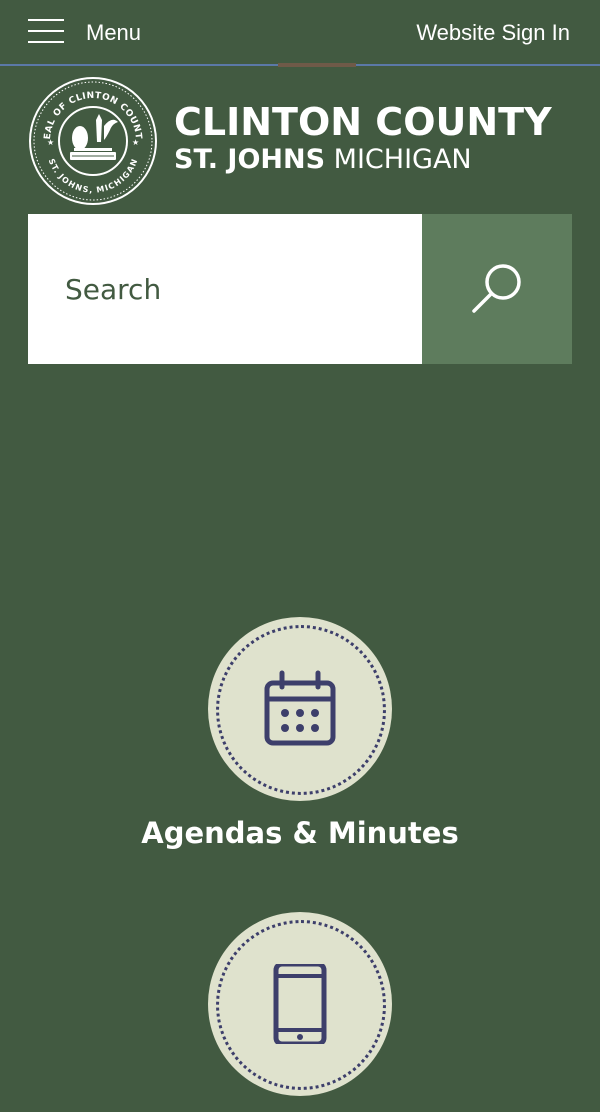 The height and width of the screenshot is (1112, 600). What do you see at coordinates (363, 122) in the screenshot?
I see `brand-title: CLINTON COUNTY` at bounding box center [363, 122].